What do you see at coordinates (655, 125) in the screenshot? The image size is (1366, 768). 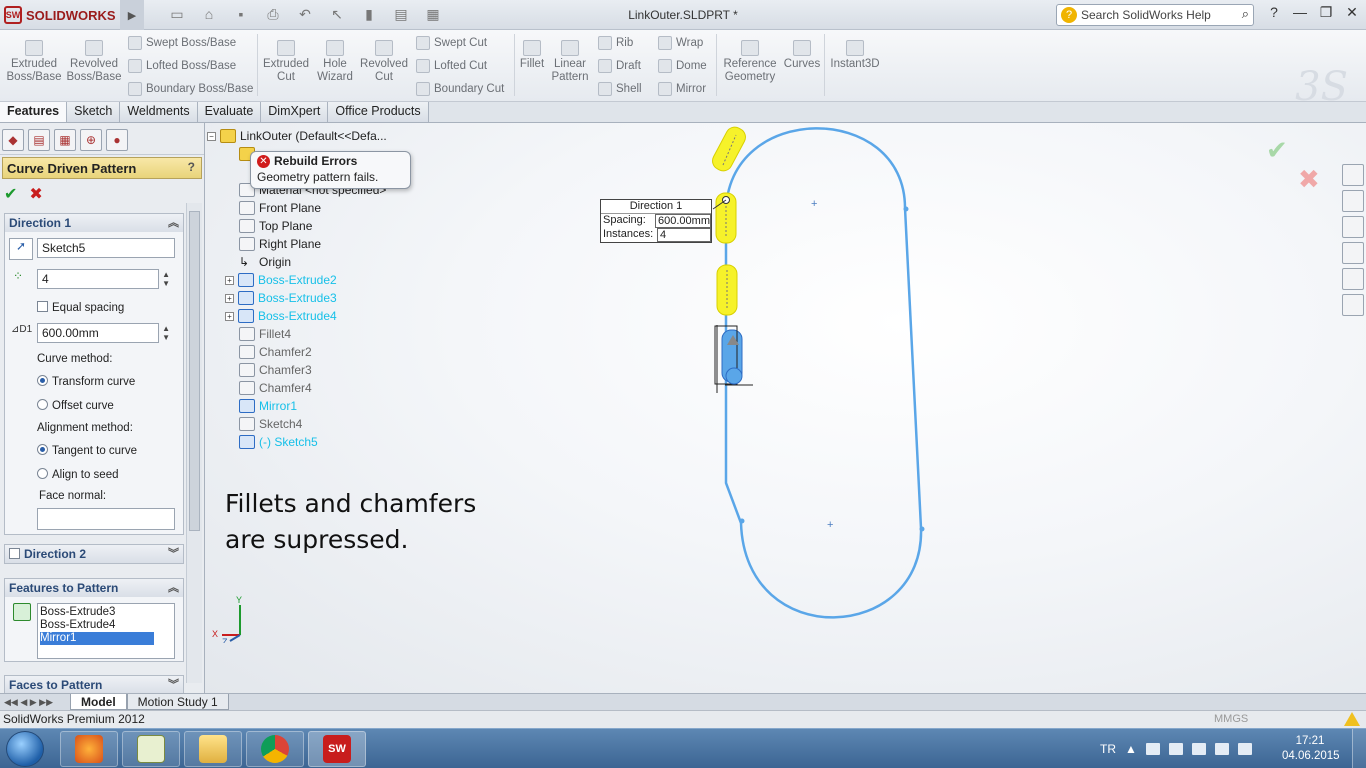 I see `zoom-to-fit-icon: ⊕` at bounding box center [655, 125].